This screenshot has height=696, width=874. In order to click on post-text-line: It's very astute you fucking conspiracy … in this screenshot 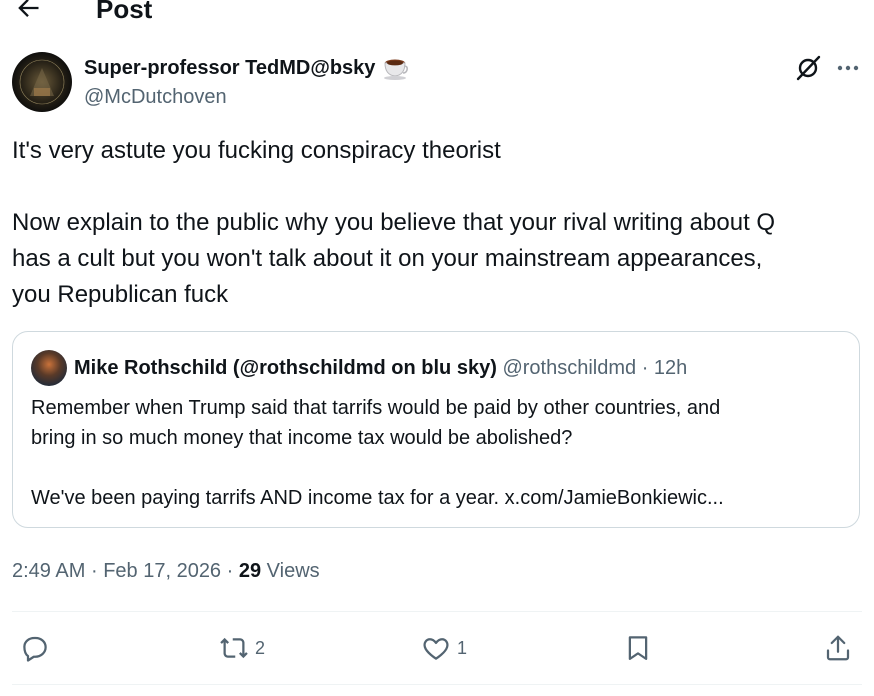, I will do `click(256, 150)`.